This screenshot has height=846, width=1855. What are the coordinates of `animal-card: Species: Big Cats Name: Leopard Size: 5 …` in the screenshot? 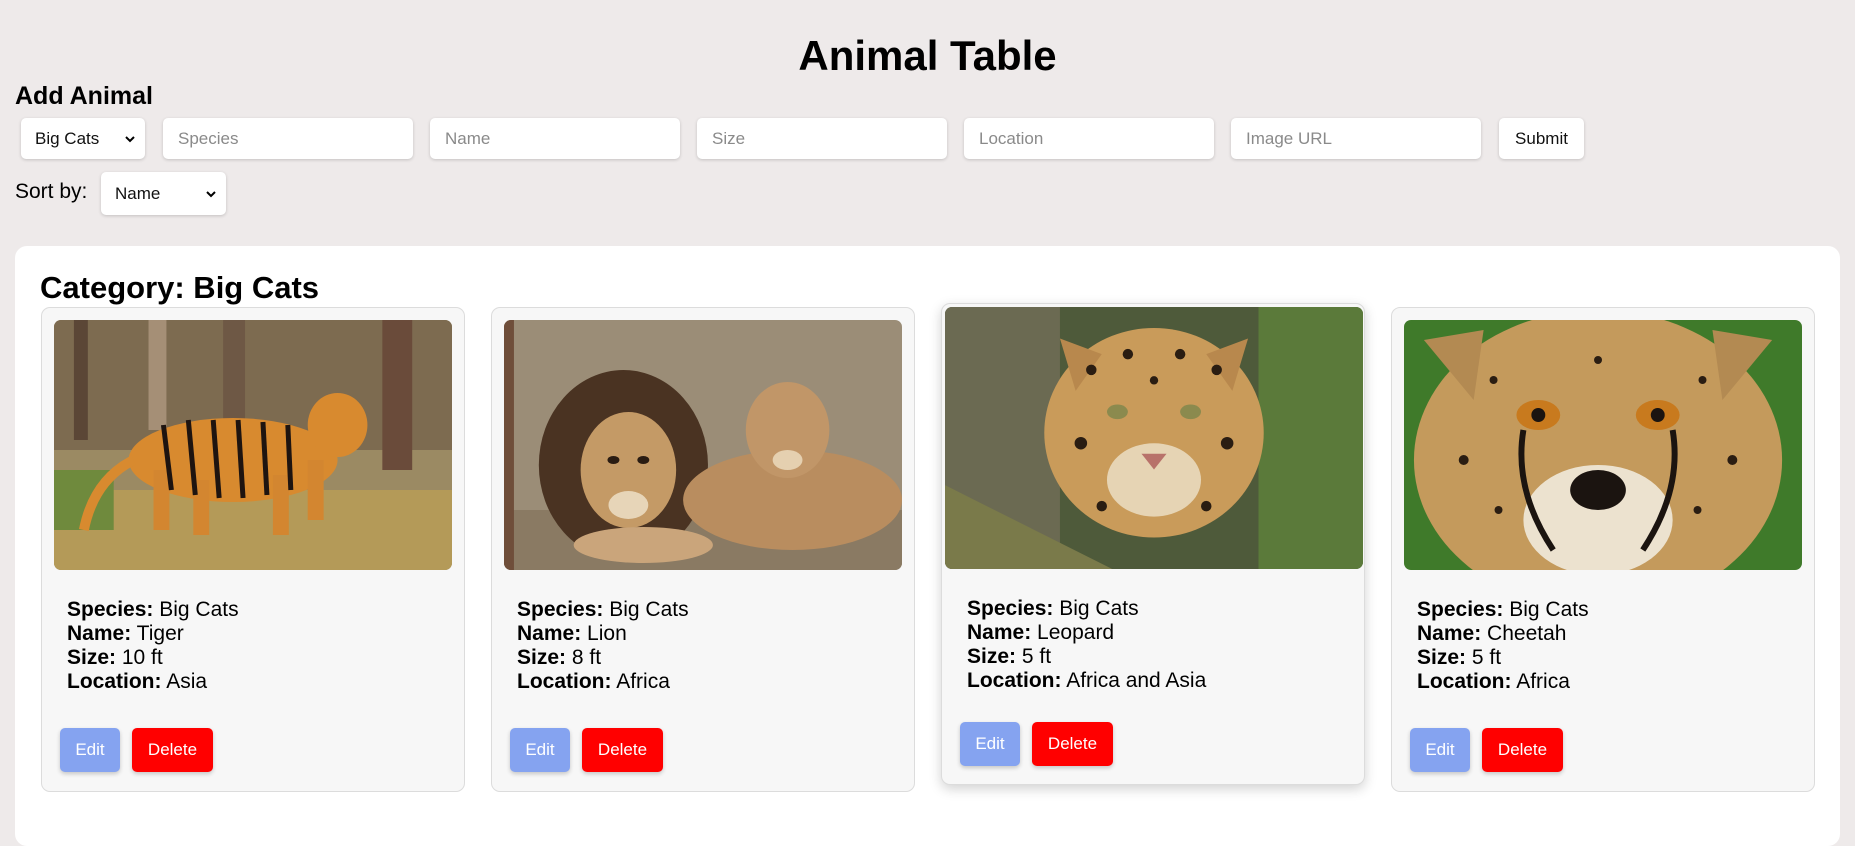 It's located at (1153, 544).